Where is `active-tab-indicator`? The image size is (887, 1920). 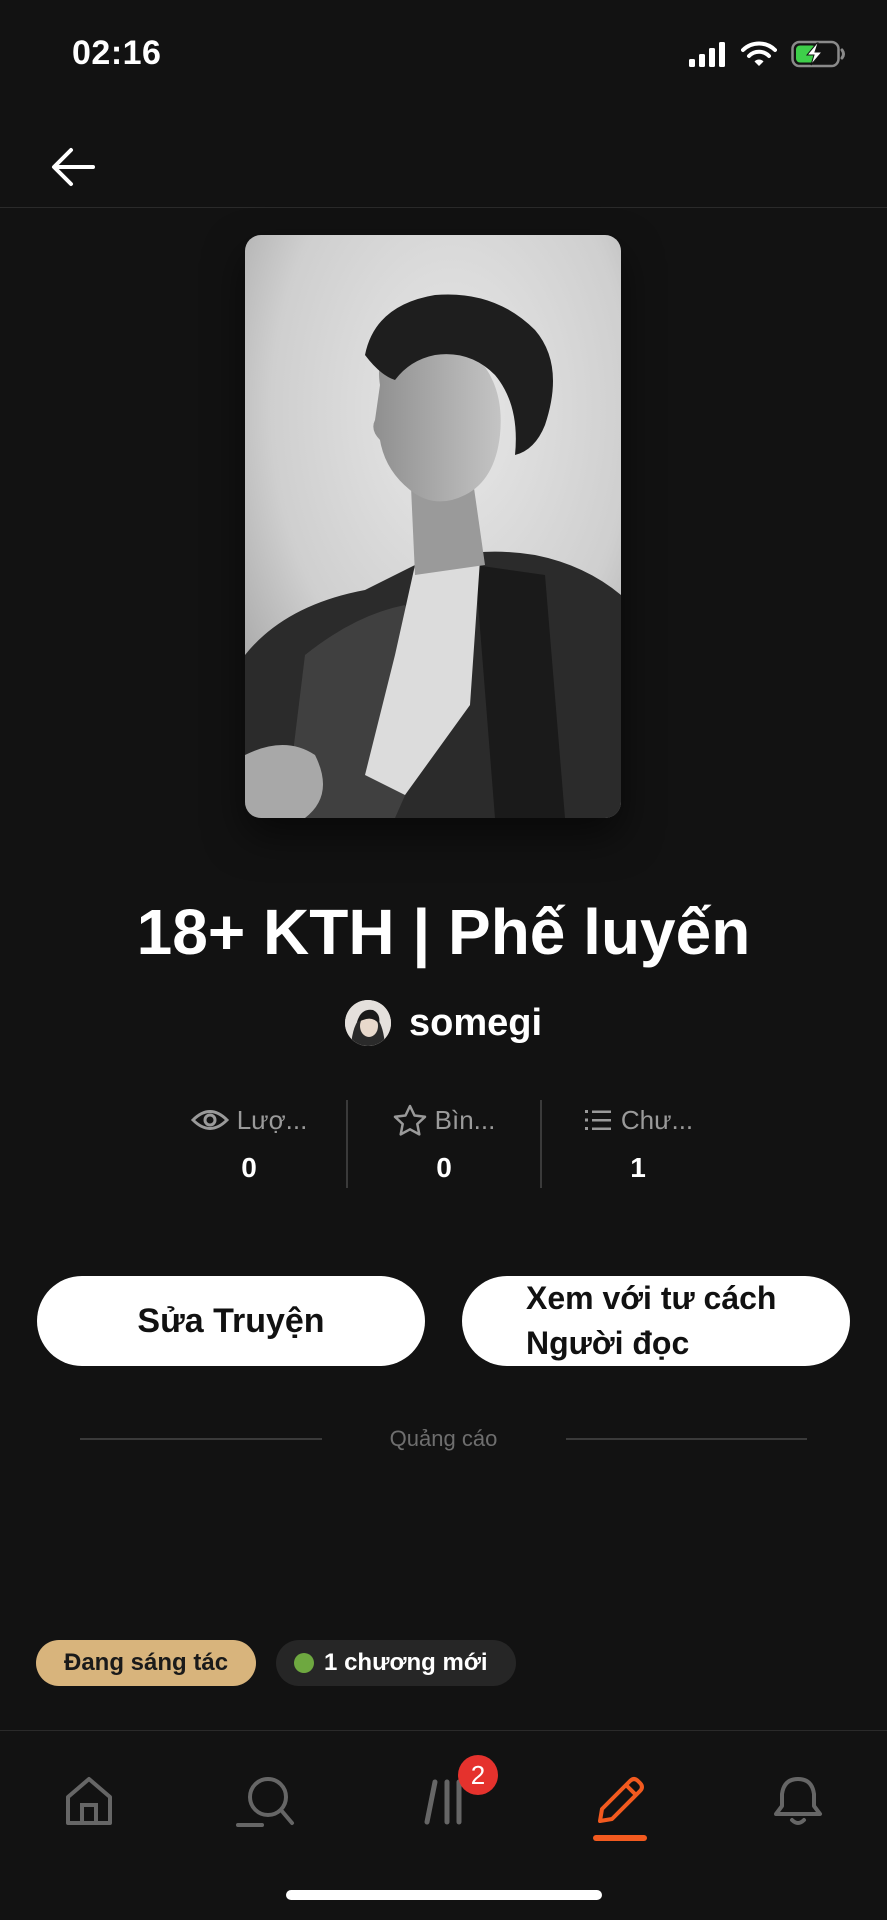
active-tab-indicator is located at coordinates (620, 1838).